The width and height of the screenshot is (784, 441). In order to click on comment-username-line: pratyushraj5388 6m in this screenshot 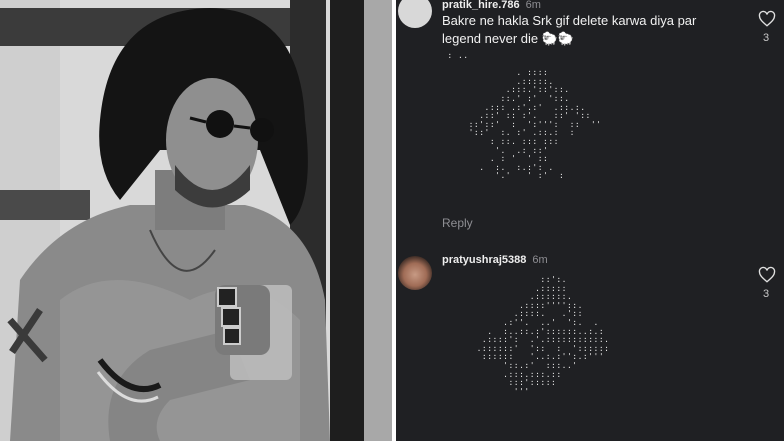, I will do `click(495, 260)`.